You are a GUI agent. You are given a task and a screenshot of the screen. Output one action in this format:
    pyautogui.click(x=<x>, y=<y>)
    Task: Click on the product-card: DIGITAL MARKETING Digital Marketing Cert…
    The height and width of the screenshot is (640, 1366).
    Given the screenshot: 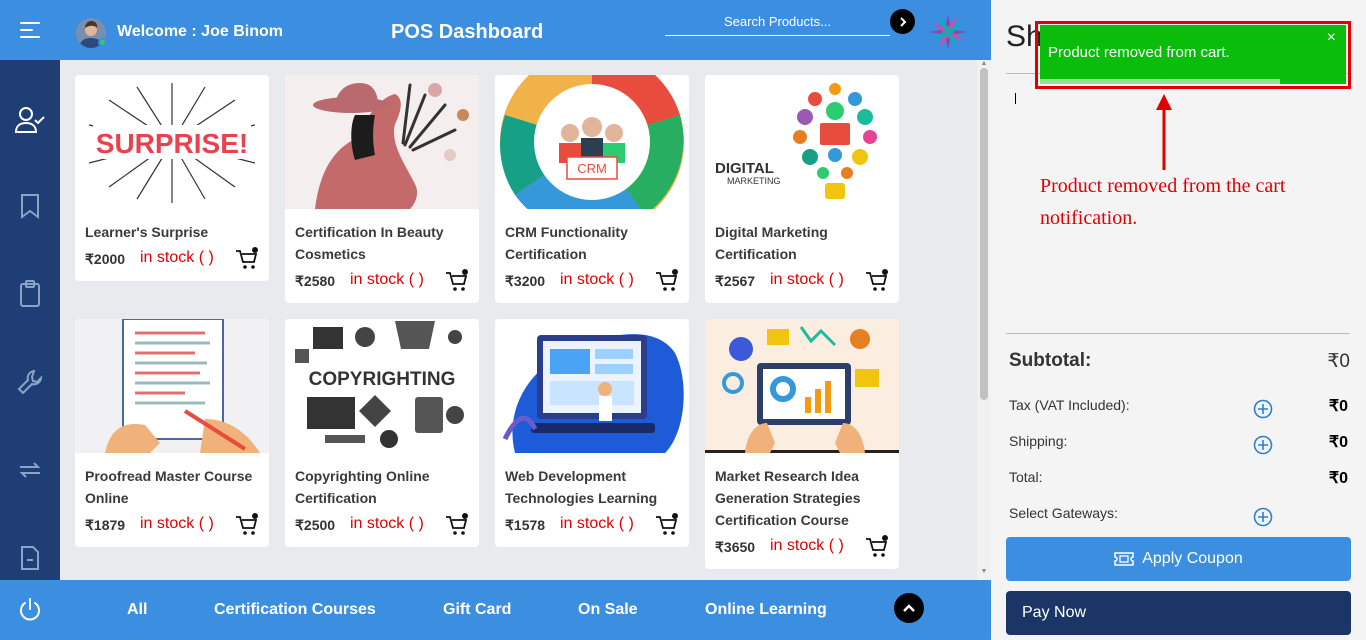 What is the action you would take?
    pyautogui.click(x=802, y=189)
    